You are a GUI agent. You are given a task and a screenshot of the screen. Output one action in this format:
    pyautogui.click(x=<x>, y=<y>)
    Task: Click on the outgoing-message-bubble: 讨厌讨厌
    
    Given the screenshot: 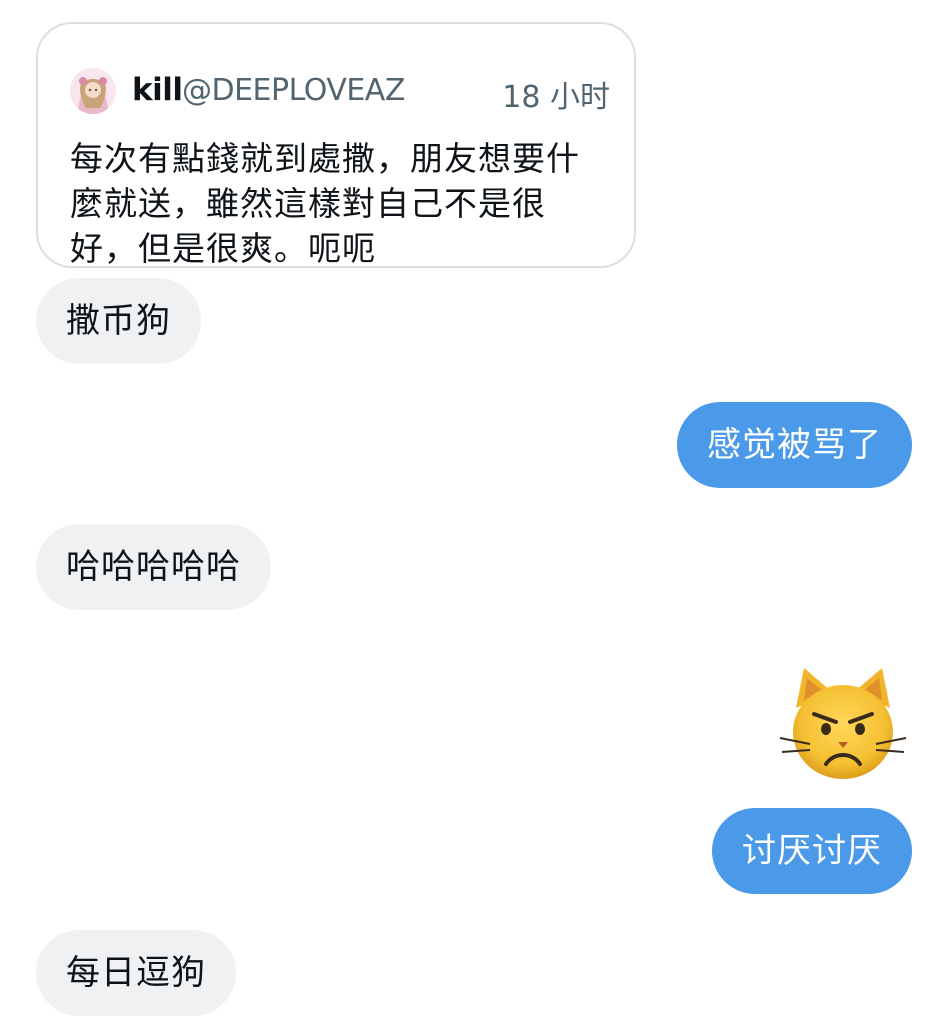 What is the action you would take?
    pyautogui.click(x=812, y=851)
    